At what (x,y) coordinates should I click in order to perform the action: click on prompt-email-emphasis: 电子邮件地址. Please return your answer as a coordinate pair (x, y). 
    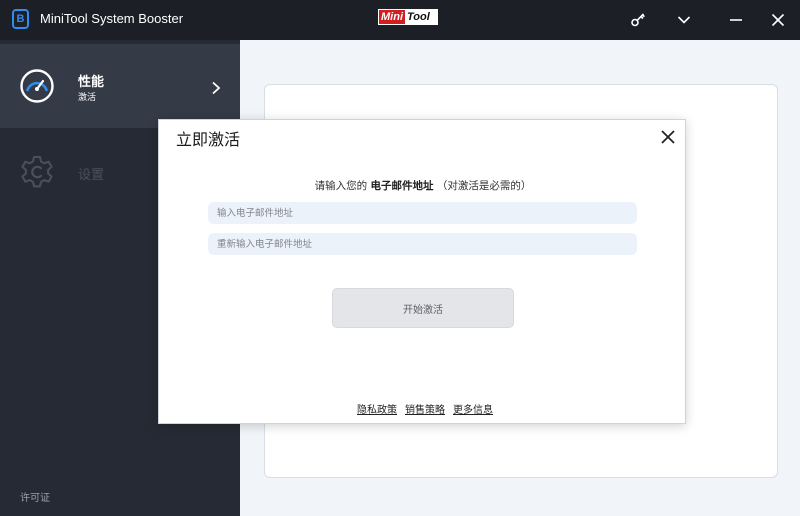
    Looking at the image, I should click on (402, 186).